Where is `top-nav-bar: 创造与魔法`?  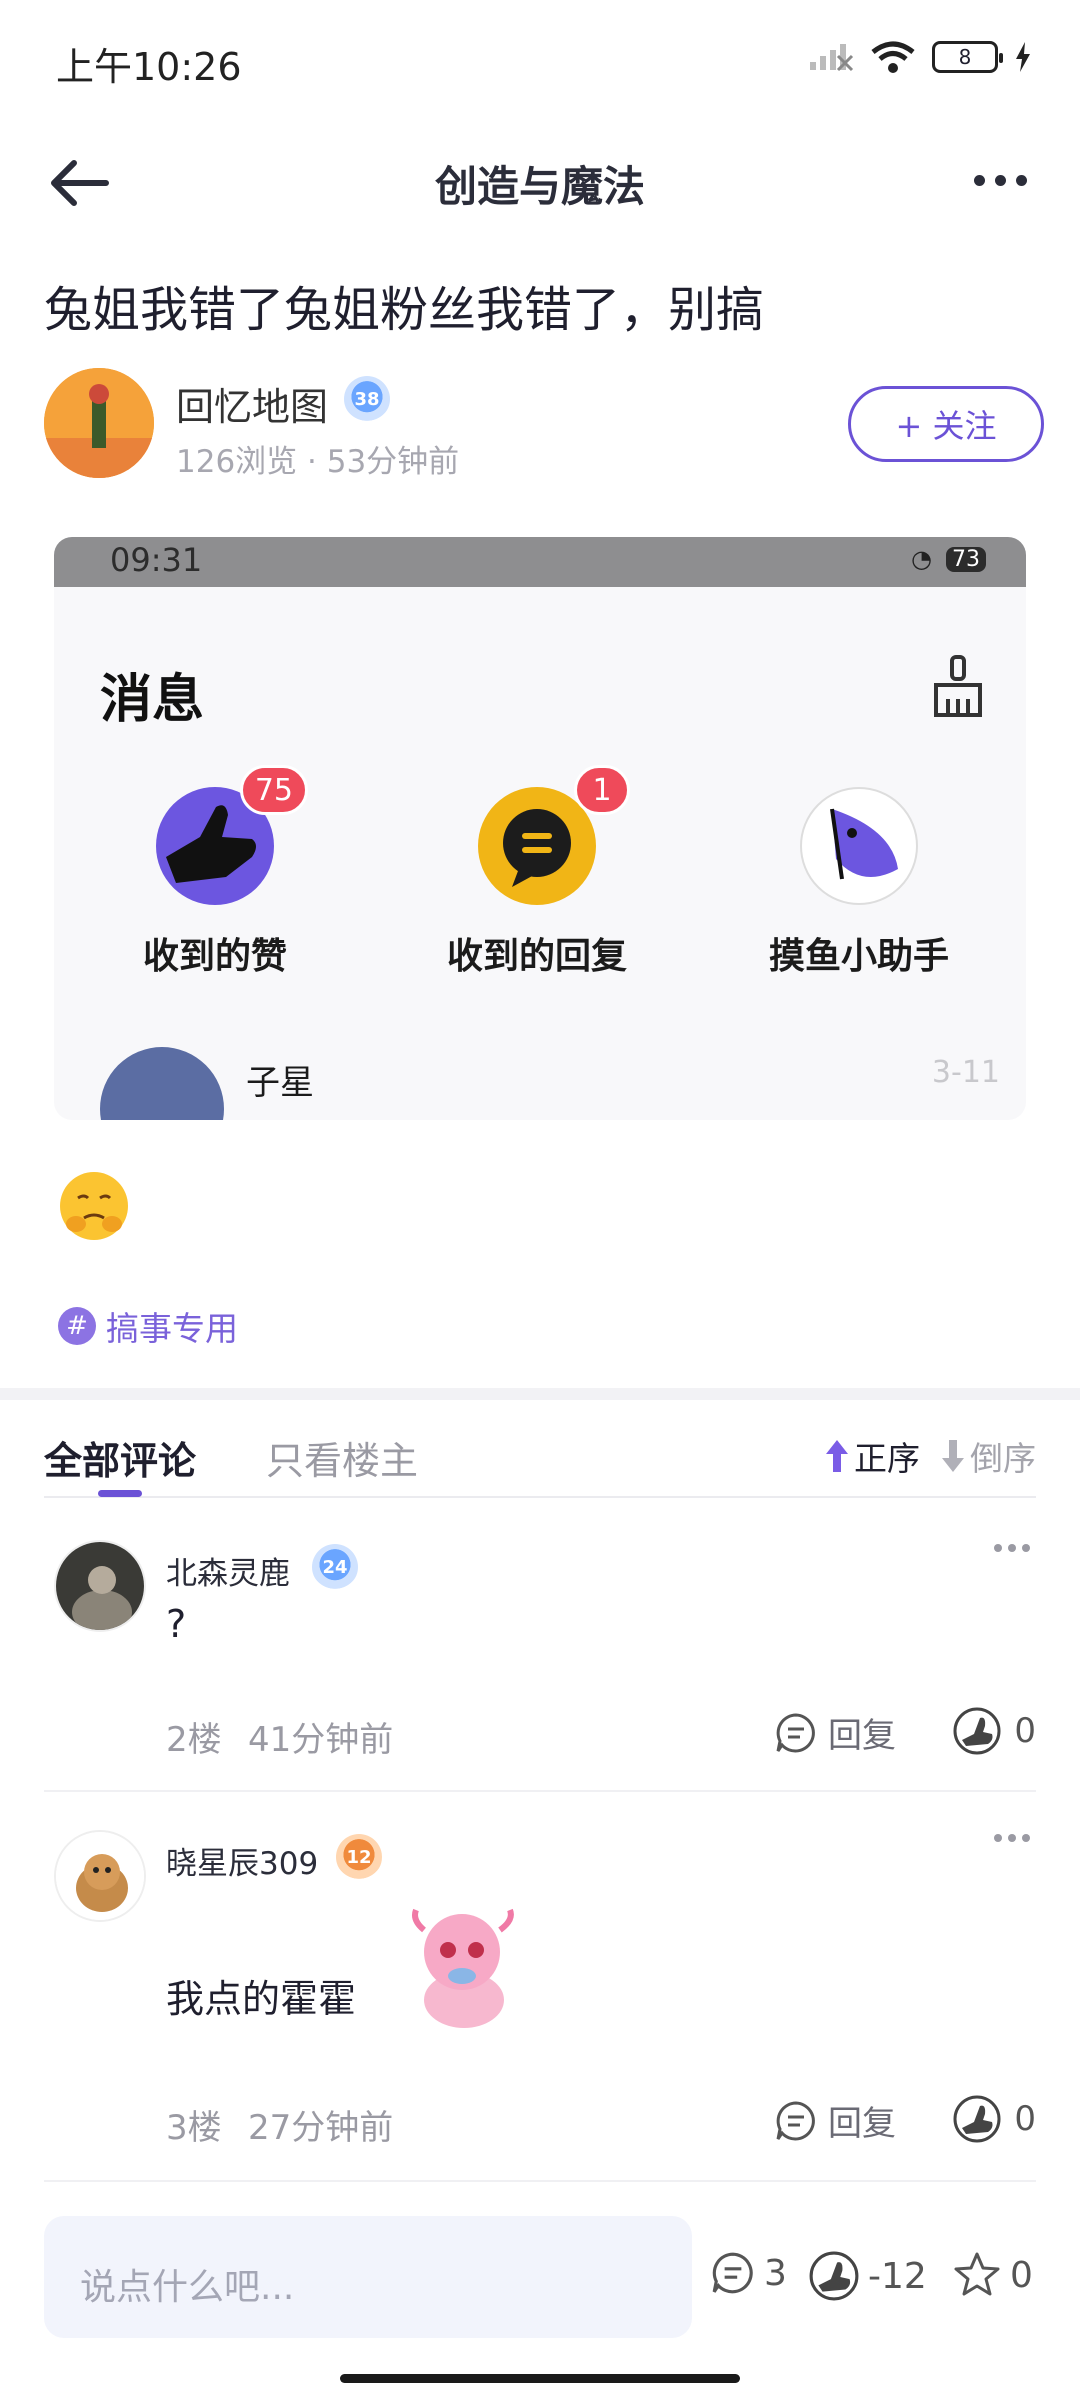 top-nav-bar: 创造与魔法 is located at coordinates (540, 180).